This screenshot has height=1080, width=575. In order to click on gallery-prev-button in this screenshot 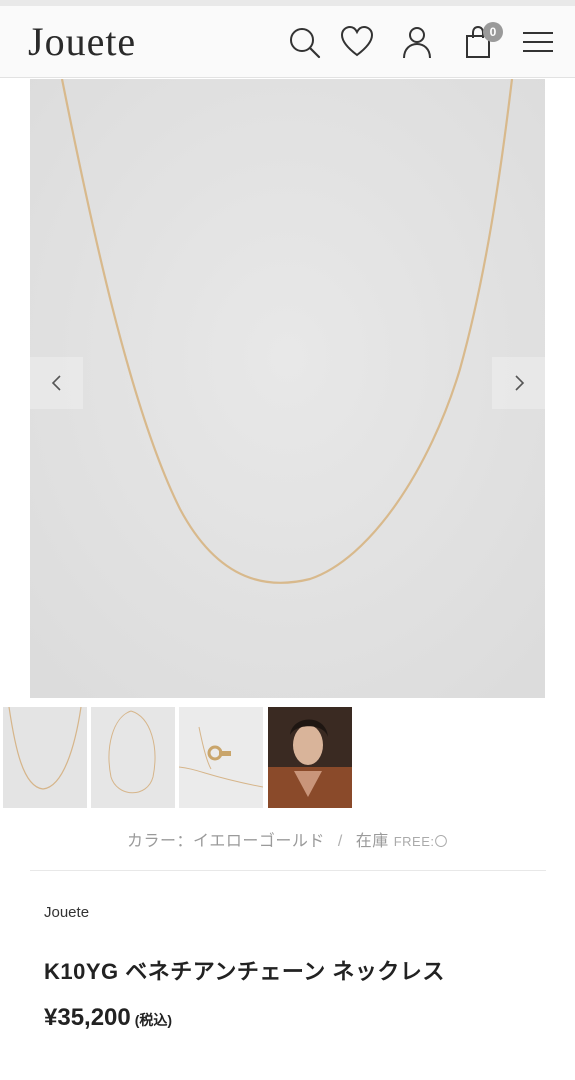, I will do `click(56, 383)`.